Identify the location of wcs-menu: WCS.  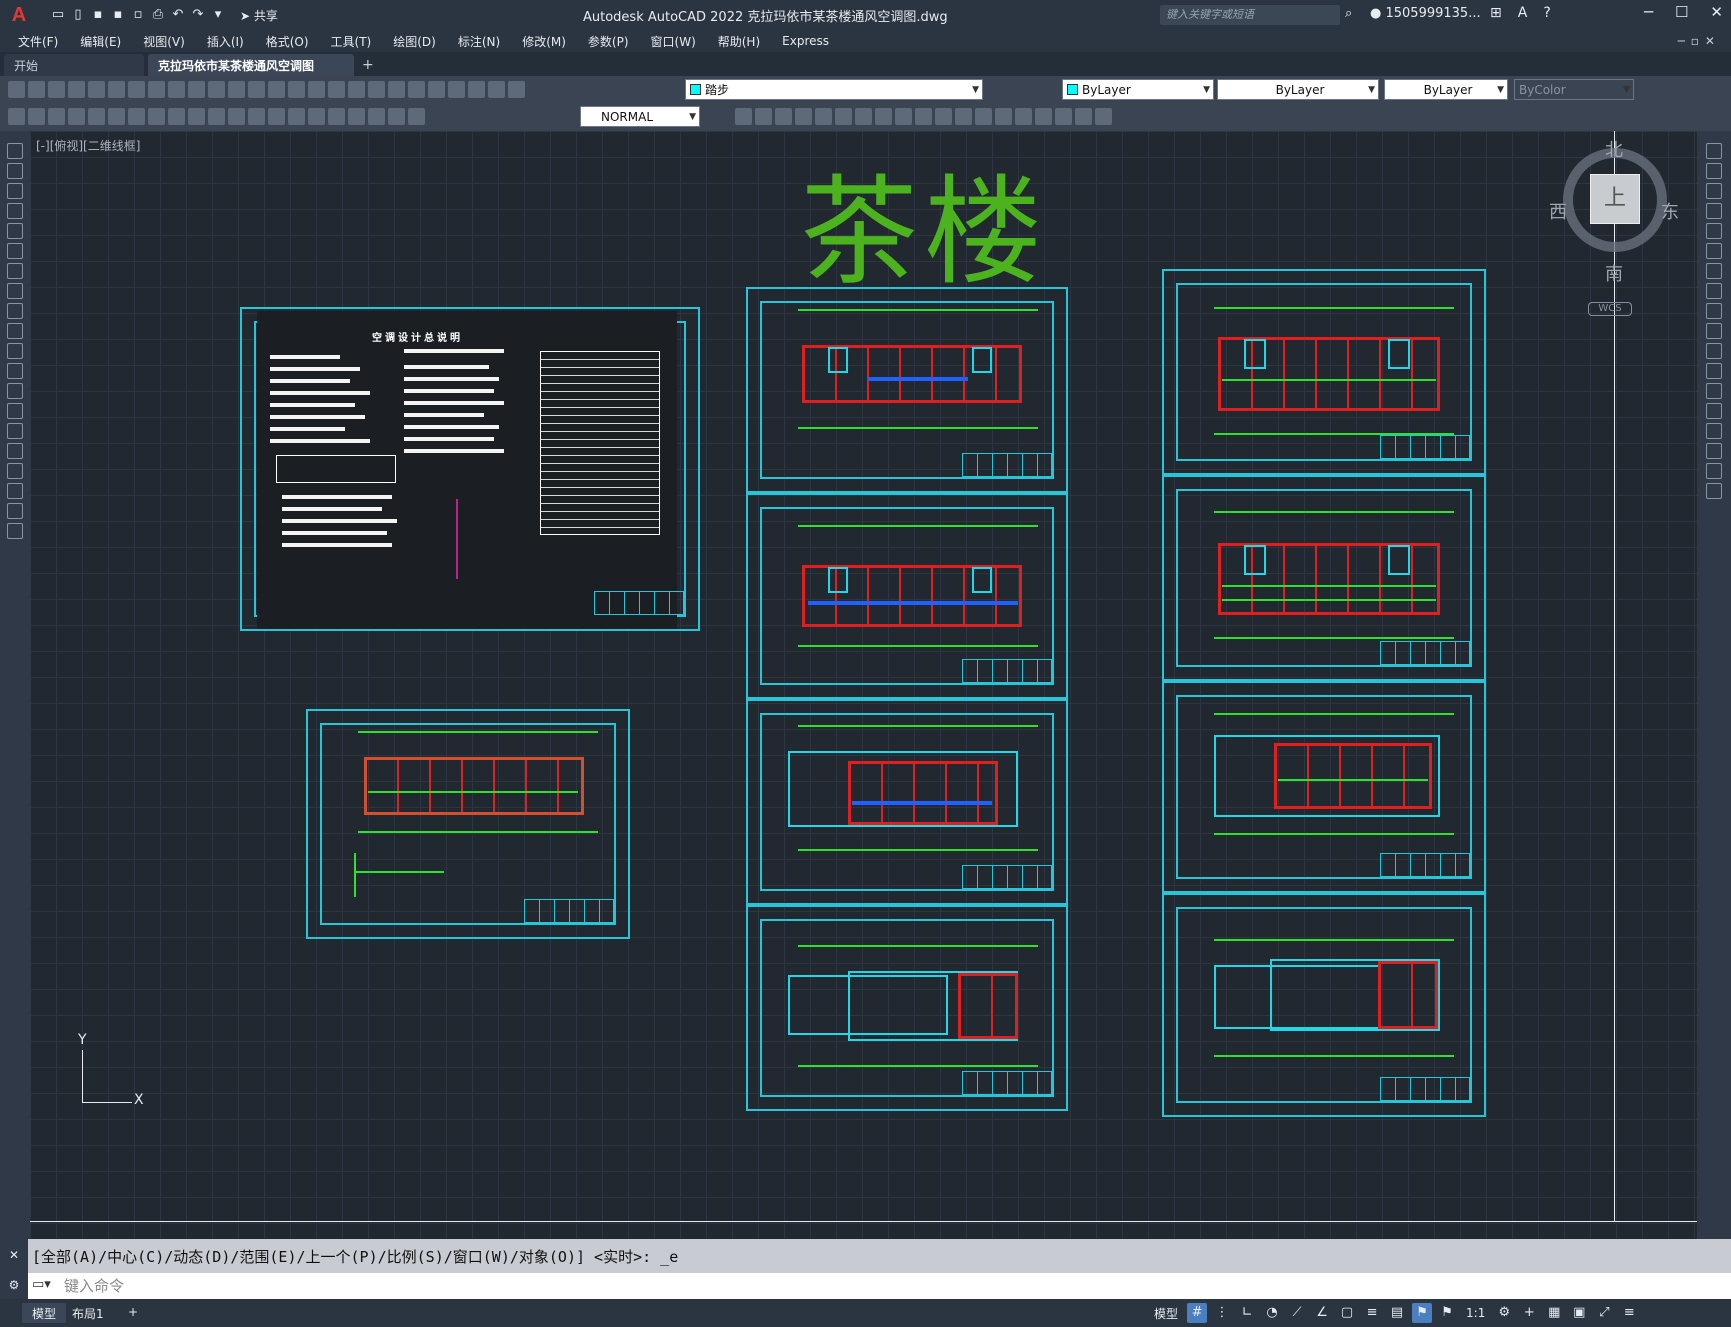
(1610, 309).